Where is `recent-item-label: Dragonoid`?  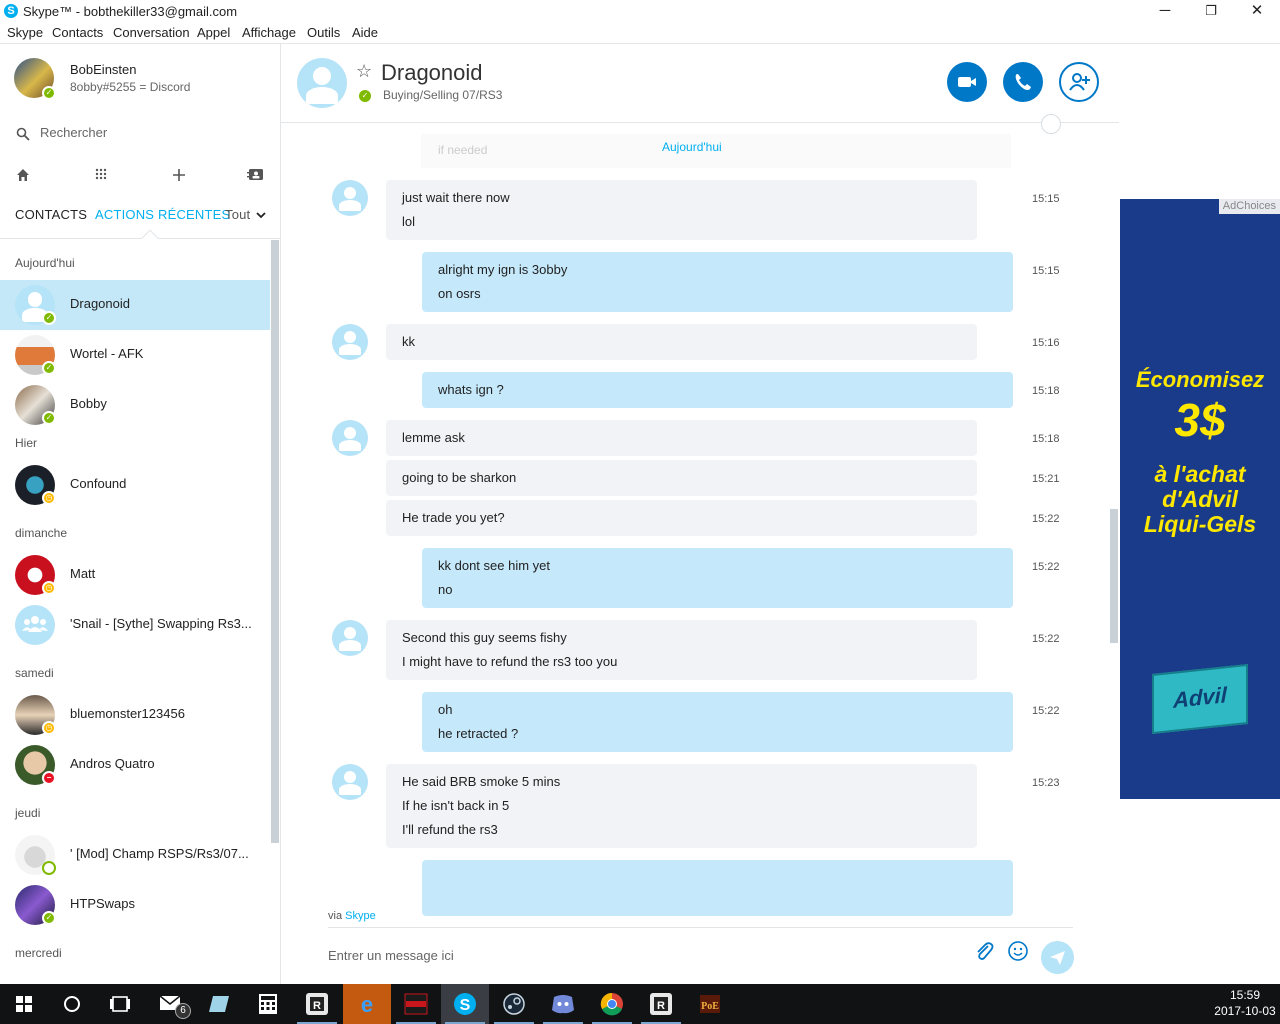
recent-item-label: Dragonoid is located at coordinates (100, 303).